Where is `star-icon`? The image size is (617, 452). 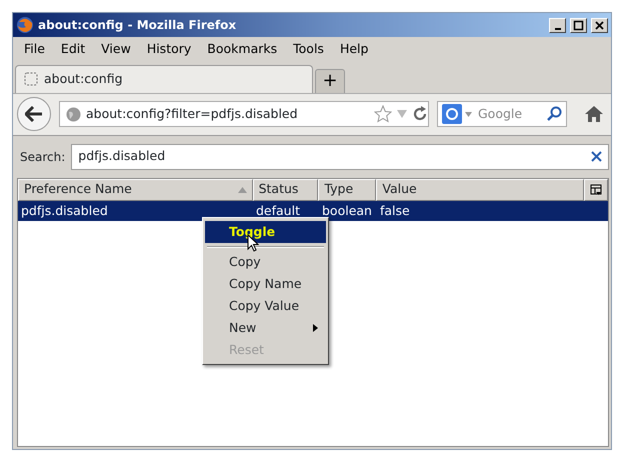
star-icon is located at coordinates (383, 114).